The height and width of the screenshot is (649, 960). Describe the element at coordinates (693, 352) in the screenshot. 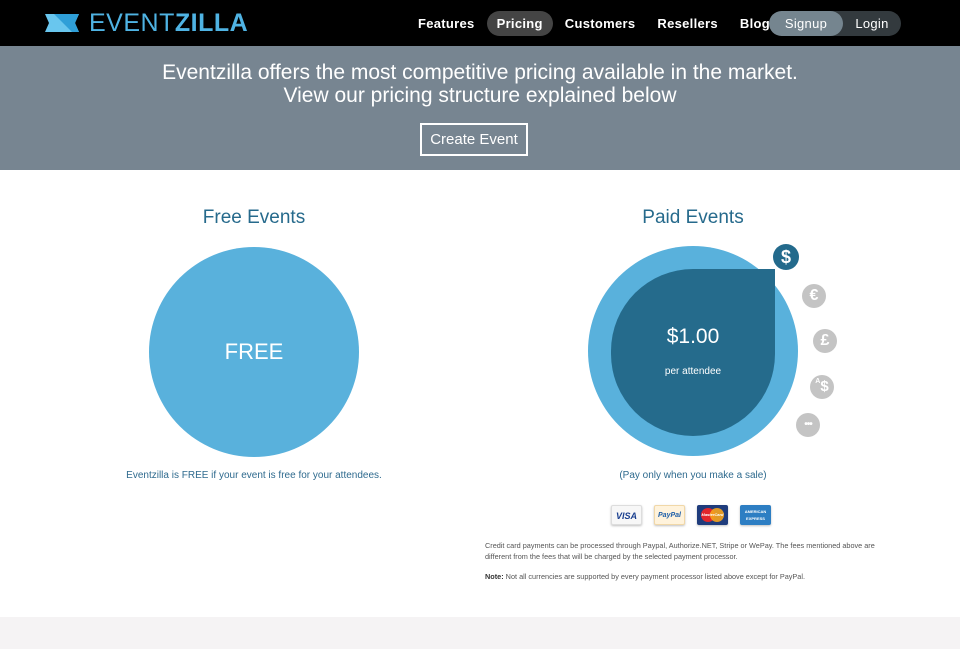

I see `paid-price-drop: $1.00 per attendee` at that location.